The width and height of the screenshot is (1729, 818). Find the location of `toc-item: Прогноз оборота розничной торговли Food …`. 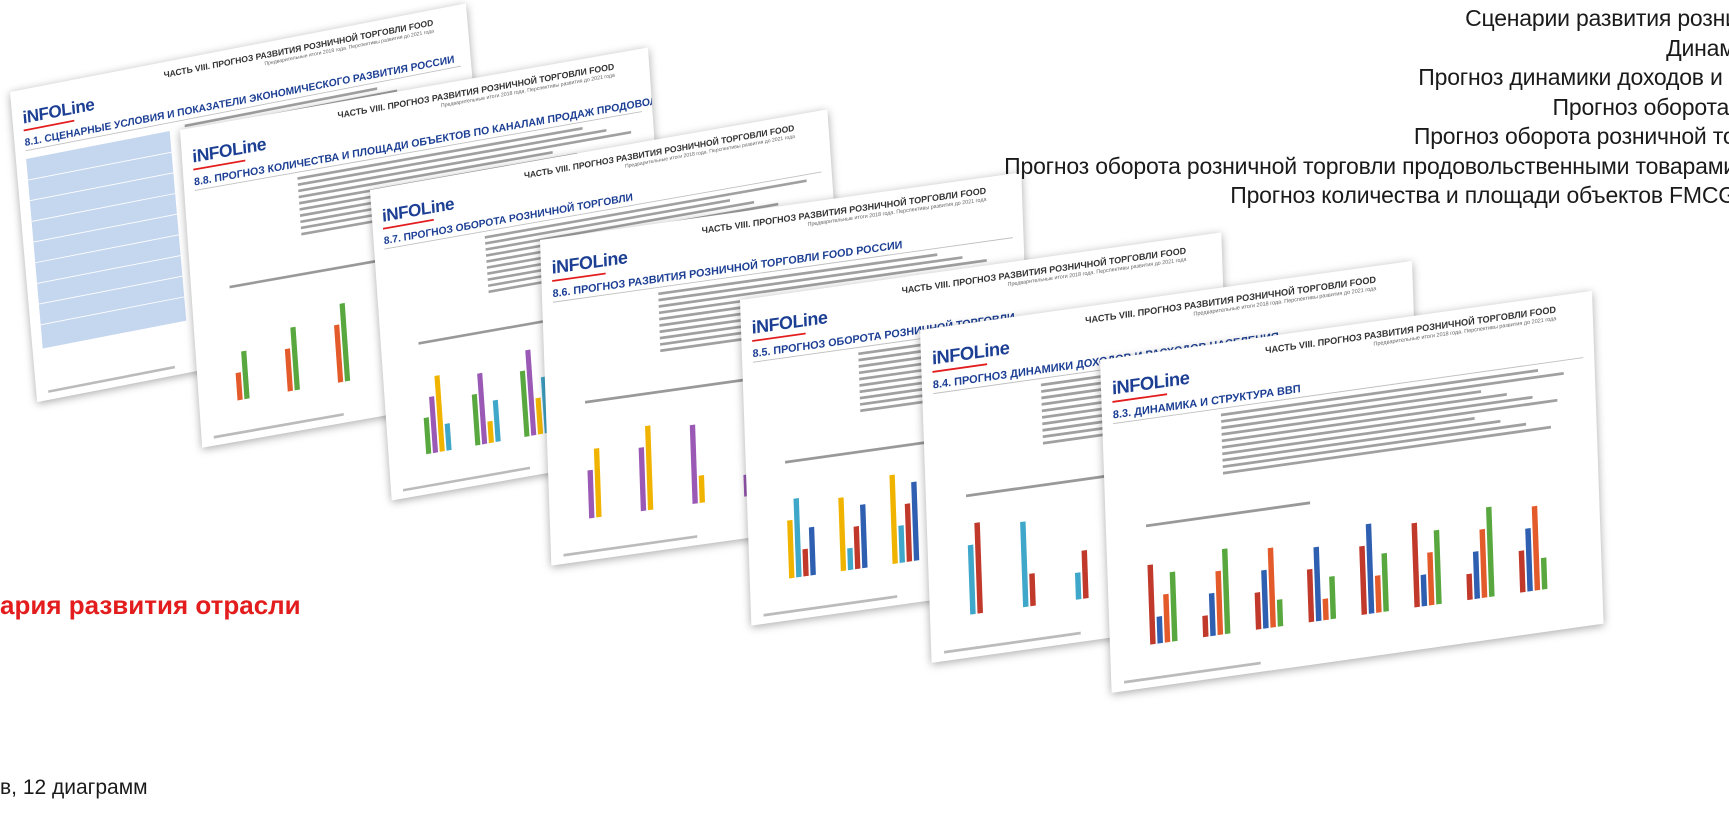

toc-item: Прогноз оборота розничной торговли Food … is located at coordinates (1571, 136).